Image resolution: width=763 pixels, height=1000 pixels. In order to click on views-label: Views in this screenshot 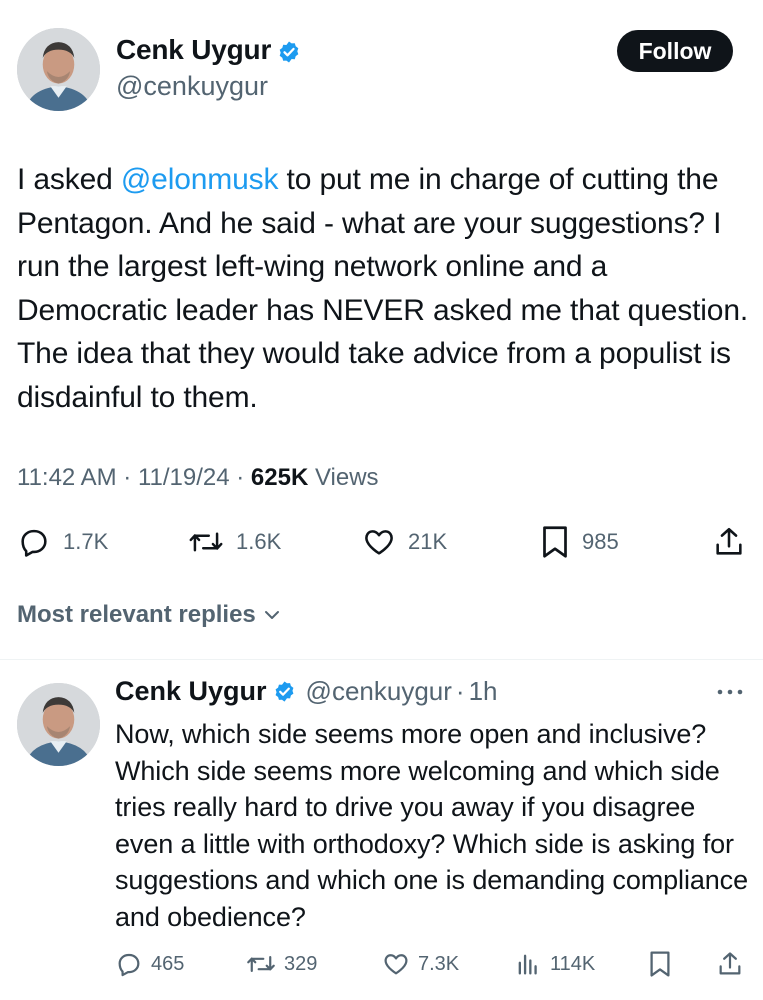, I will do `click(346, 477)`.